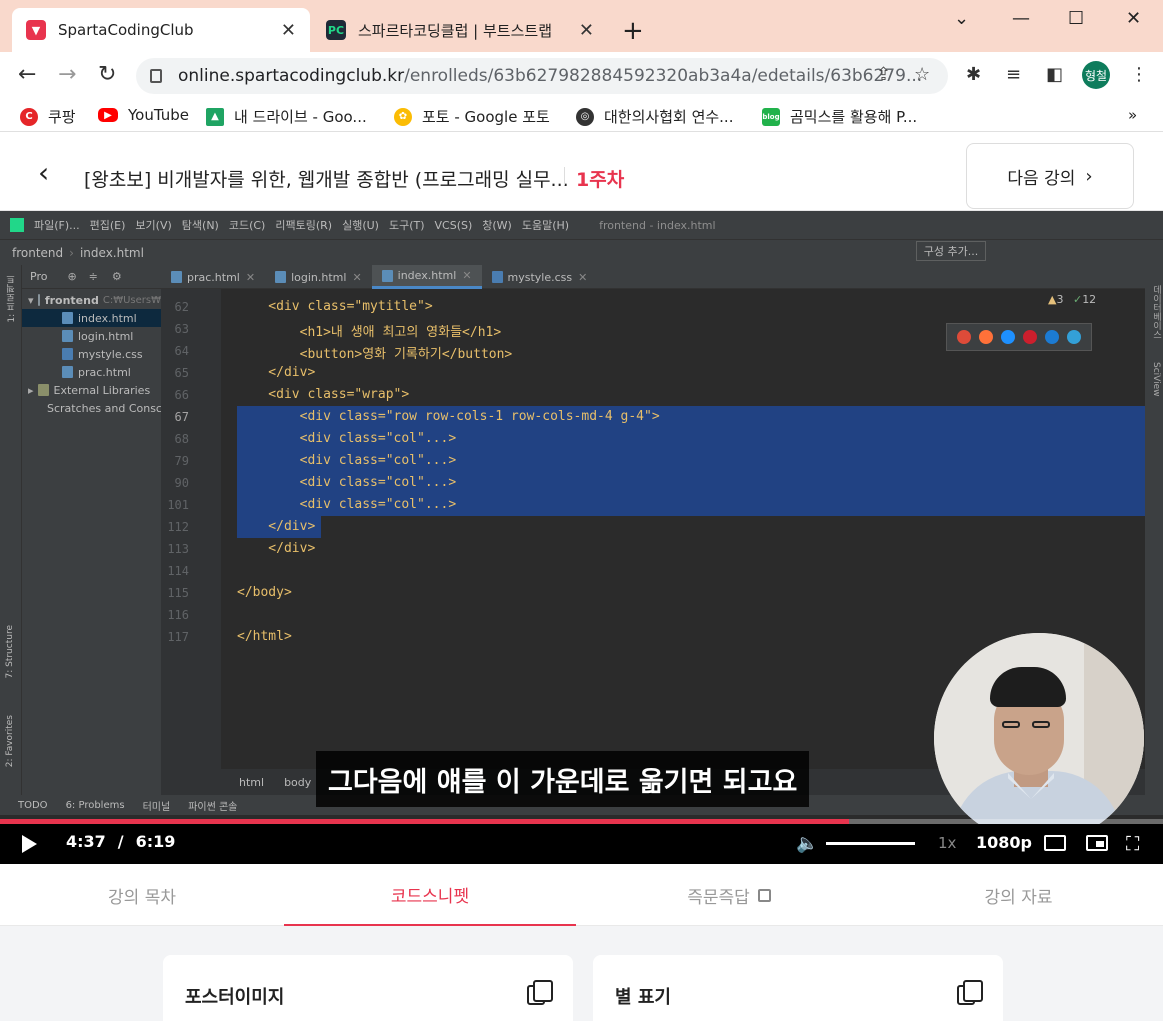 This screenshot has width=1163, height=1021. Describe the element at coordinates (91, 277) in the screenshot. I see `ide-project-header: Pro ⊕ ≑ ⚙` at that location.